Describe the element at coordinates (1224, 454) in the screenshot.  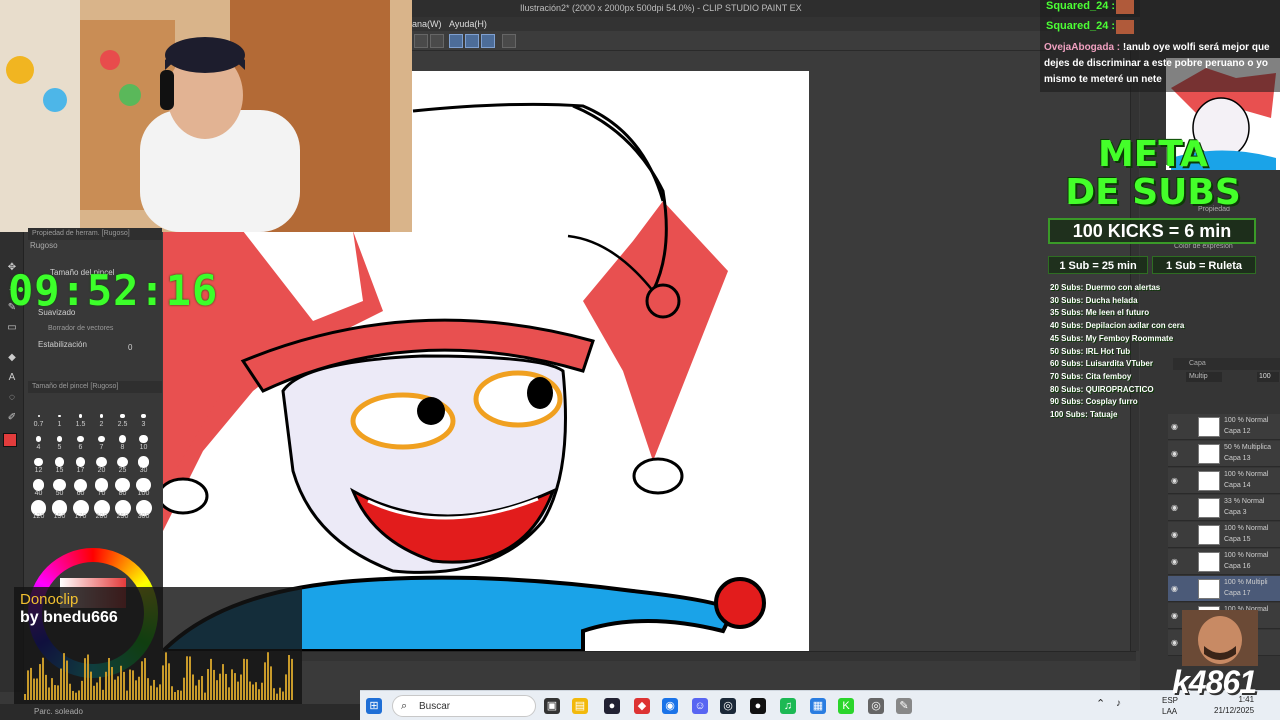
I see `layer-row: ◉ 50 % Multiplica Capa 13` at that location.